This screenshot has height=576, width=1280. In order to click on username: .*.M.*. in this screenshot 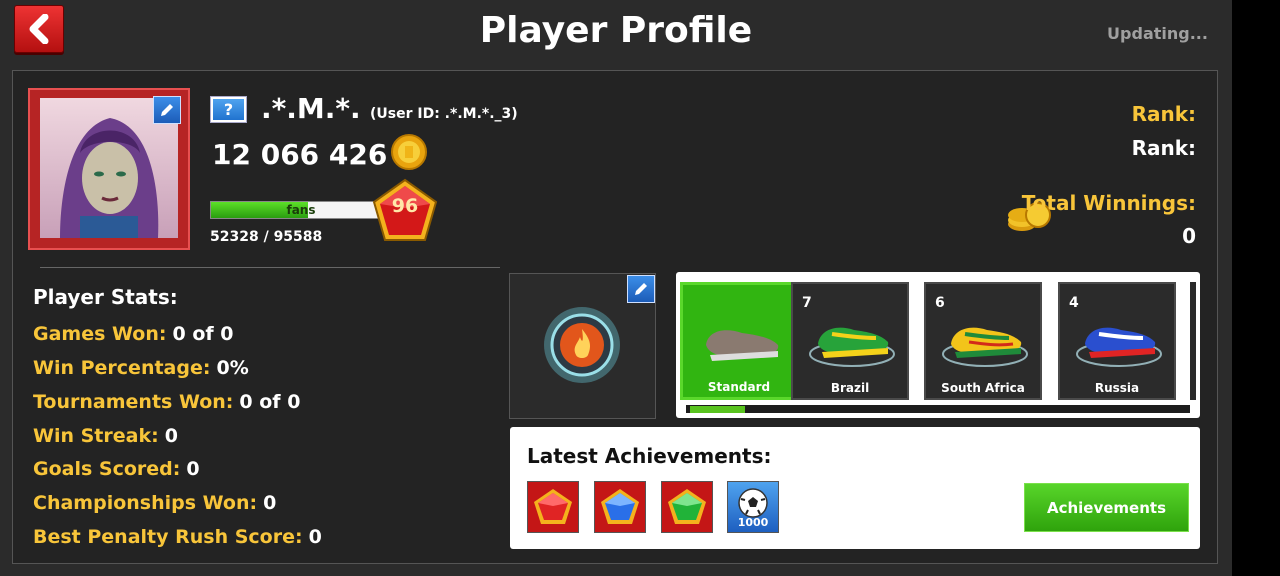, I will do `click(311, 108)`.